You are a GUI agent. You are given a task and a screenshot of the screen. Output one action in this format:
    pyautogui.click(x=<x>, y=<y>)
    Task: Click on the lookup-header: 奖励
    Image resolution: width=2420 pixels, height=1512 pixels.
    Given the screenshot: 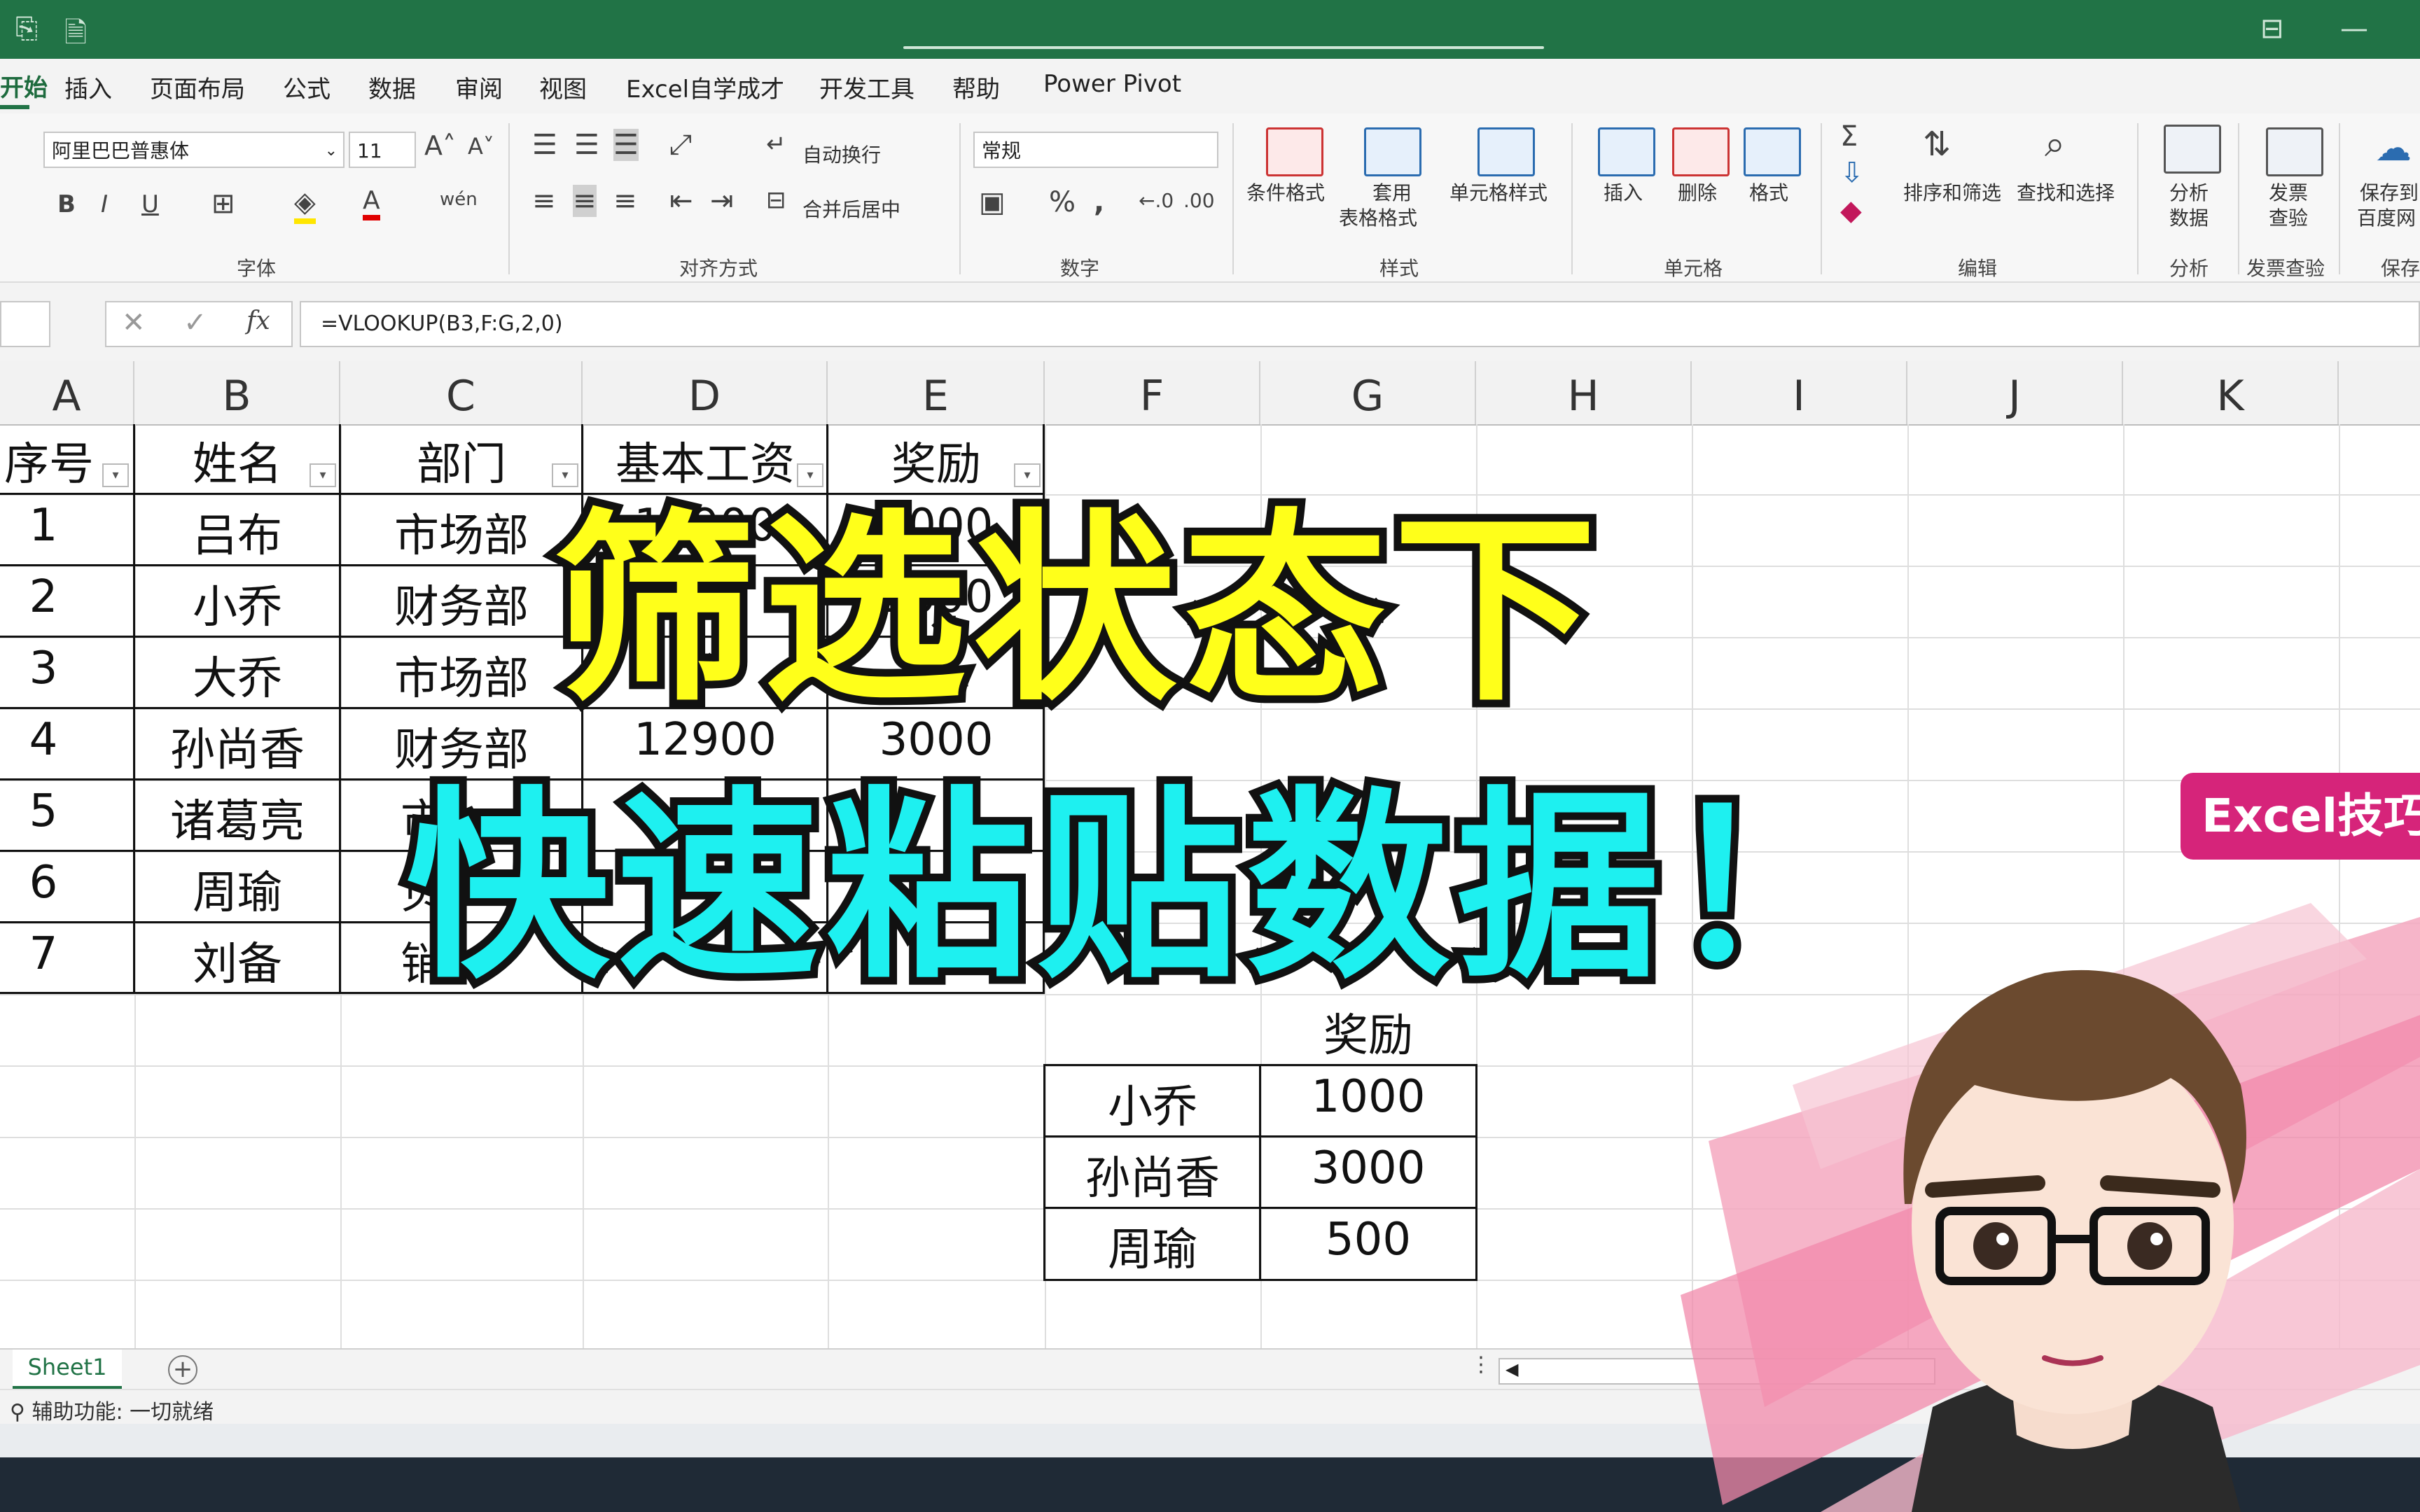 What is the action you would take?
    pyautogui.click(x=1368, y=1032)
    